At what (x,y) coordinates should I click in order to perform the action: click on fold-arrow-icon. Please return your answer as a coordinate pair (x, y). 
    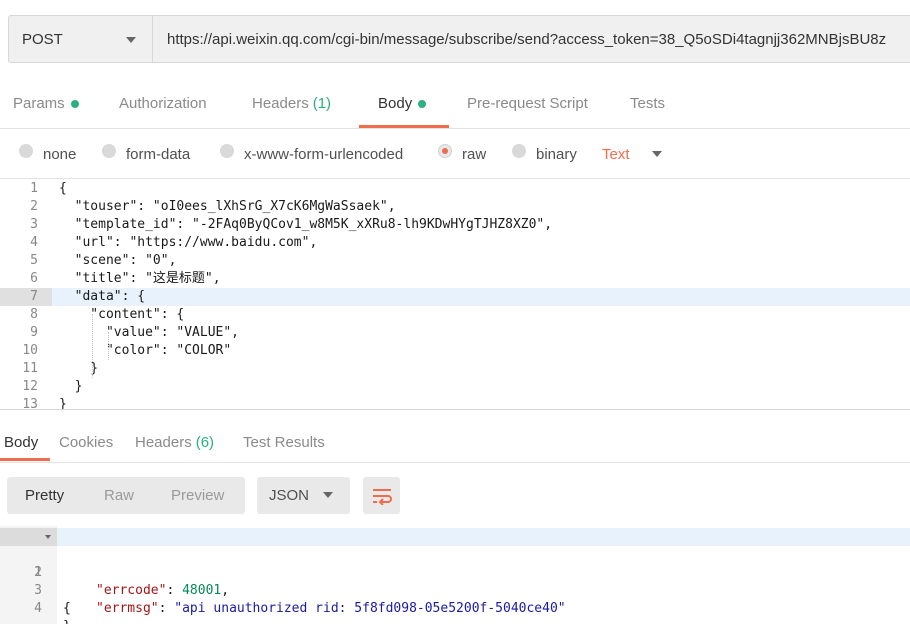
    Looking at the image, I should click on (48, 537).